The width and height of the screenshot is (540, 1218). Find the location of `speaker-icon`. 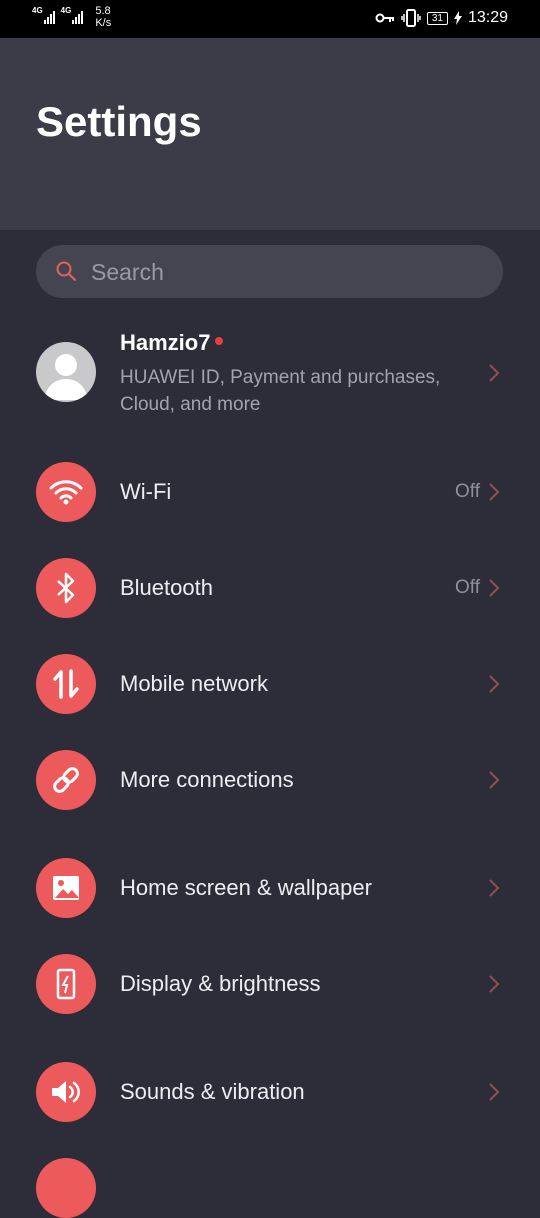

speaker-icon is located at coordinates (66, 1092).